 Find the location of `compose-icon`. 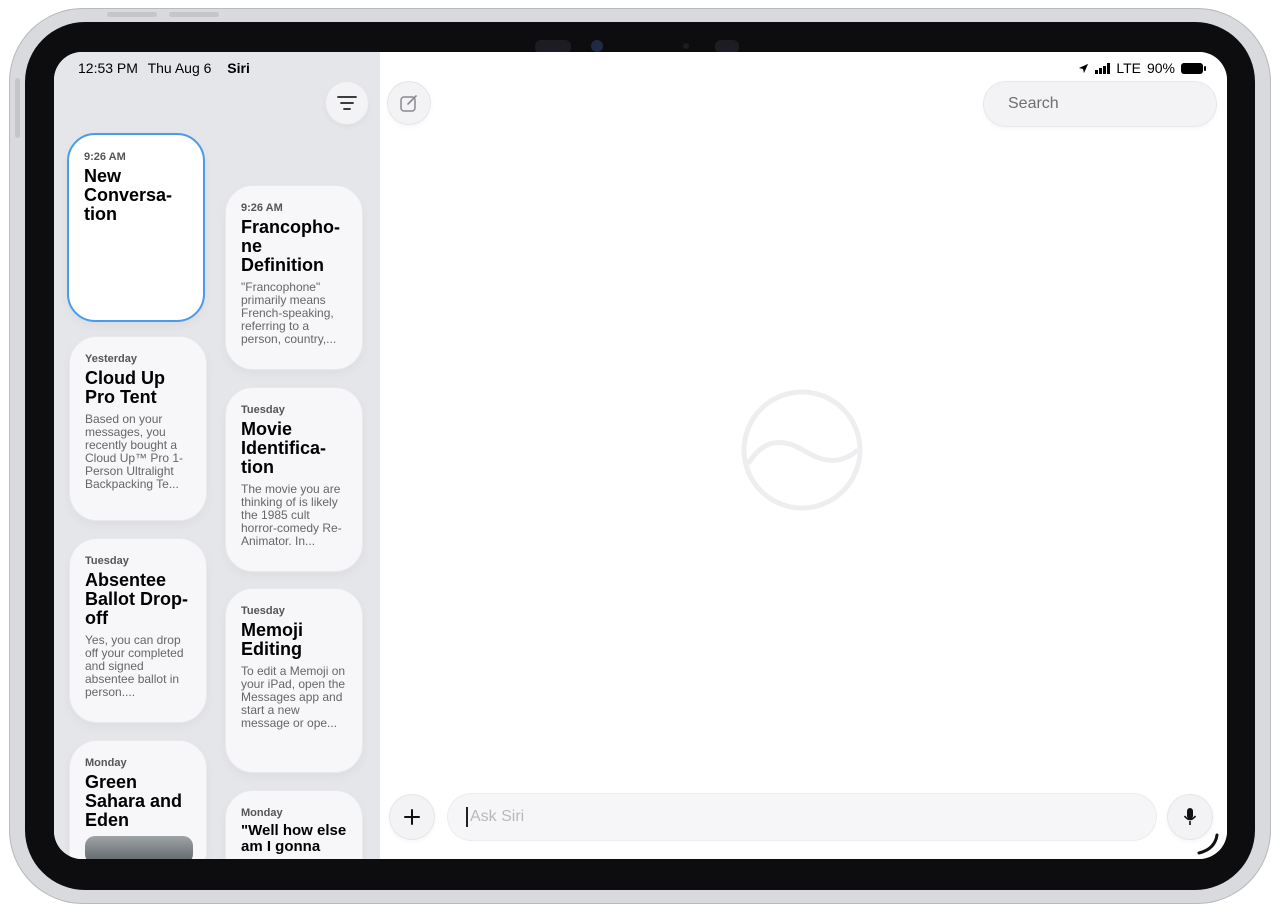

compose-icon is located at coordinates (408, 103).